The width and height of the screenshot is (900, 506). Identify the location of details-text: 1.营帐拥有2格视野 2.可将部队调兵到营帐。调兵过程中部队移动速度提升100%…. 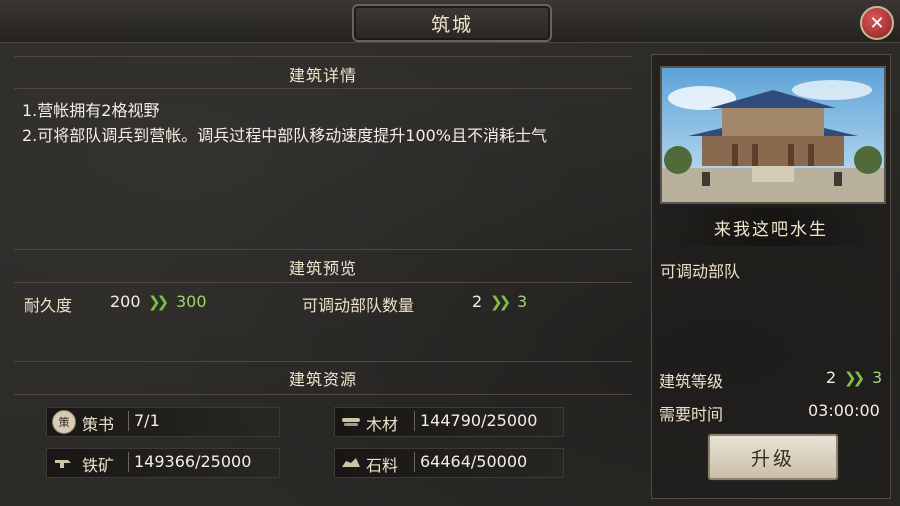
(328, 123).